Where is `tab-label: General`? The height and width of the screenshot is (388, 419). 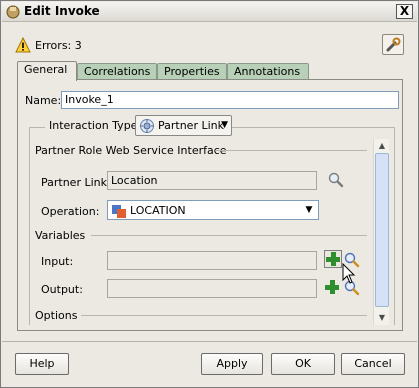
tab-label: General is located at coordinates (46, 69).